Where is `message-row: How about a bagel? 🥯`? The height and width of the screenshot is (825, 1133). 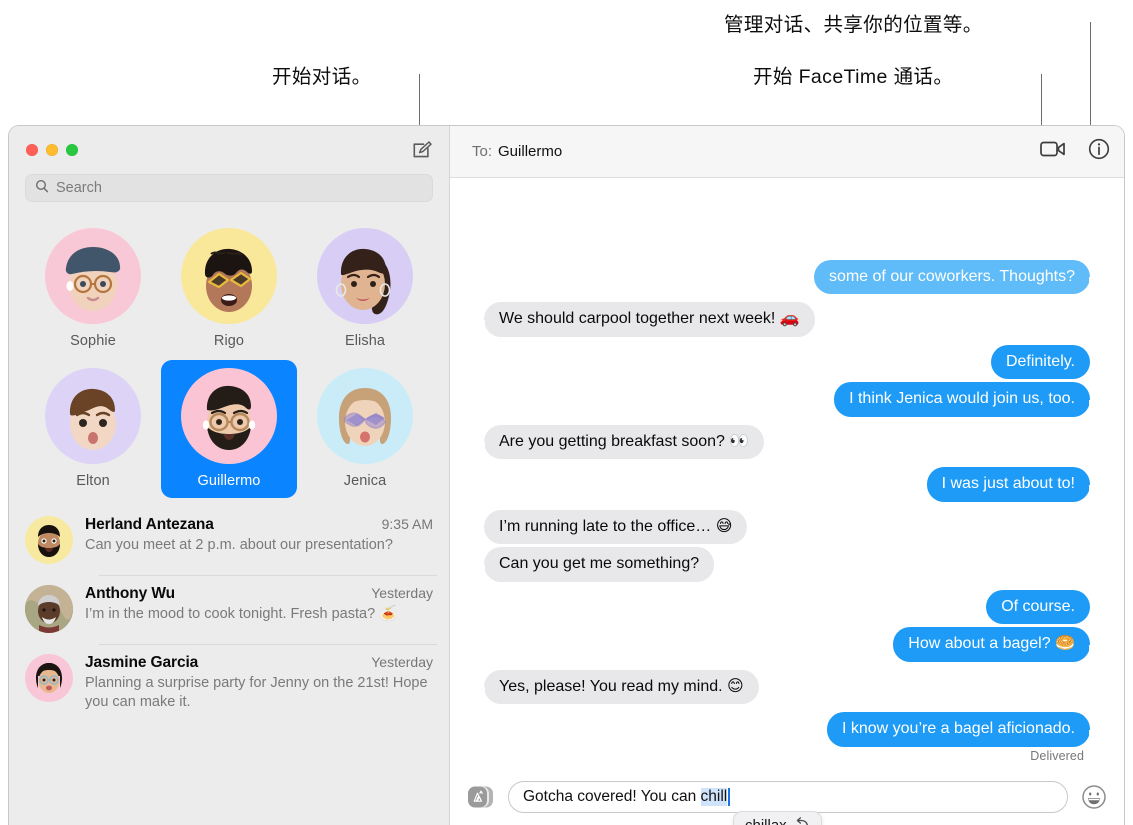
message-row: How about a bagel? 🥯 is located at coordinates (787, 644).